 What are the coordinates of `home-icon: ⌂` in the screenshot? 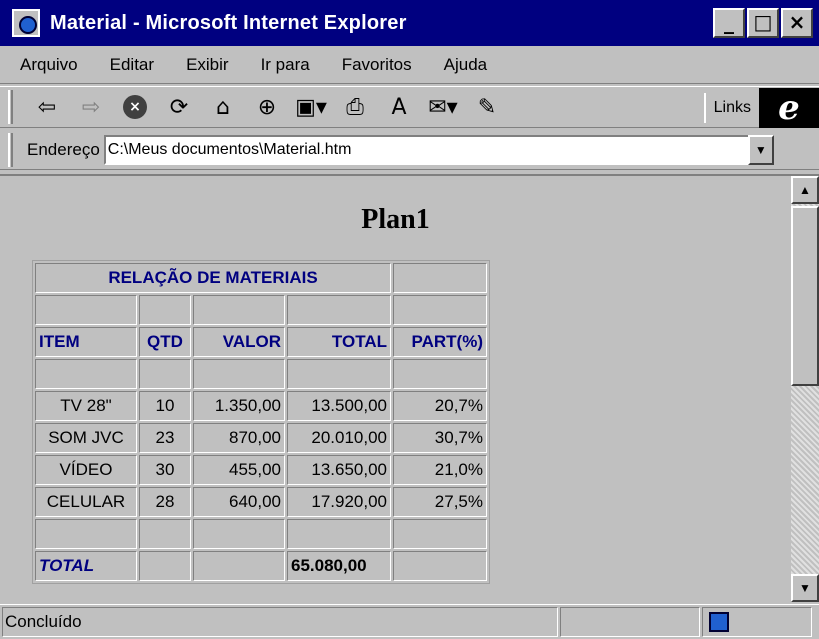 It's located at (223, 107).